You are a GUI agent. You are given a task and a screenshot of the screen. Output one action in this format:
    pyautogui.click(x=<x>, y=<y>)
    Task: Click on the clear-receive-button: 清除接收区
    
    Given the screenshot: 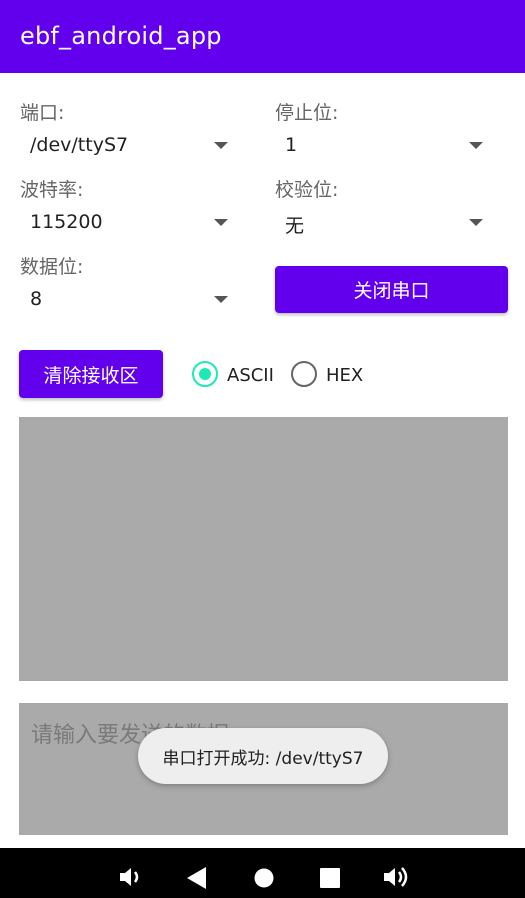 What is the action you would take?
    pyautogui.click(x=91, y=374)
    